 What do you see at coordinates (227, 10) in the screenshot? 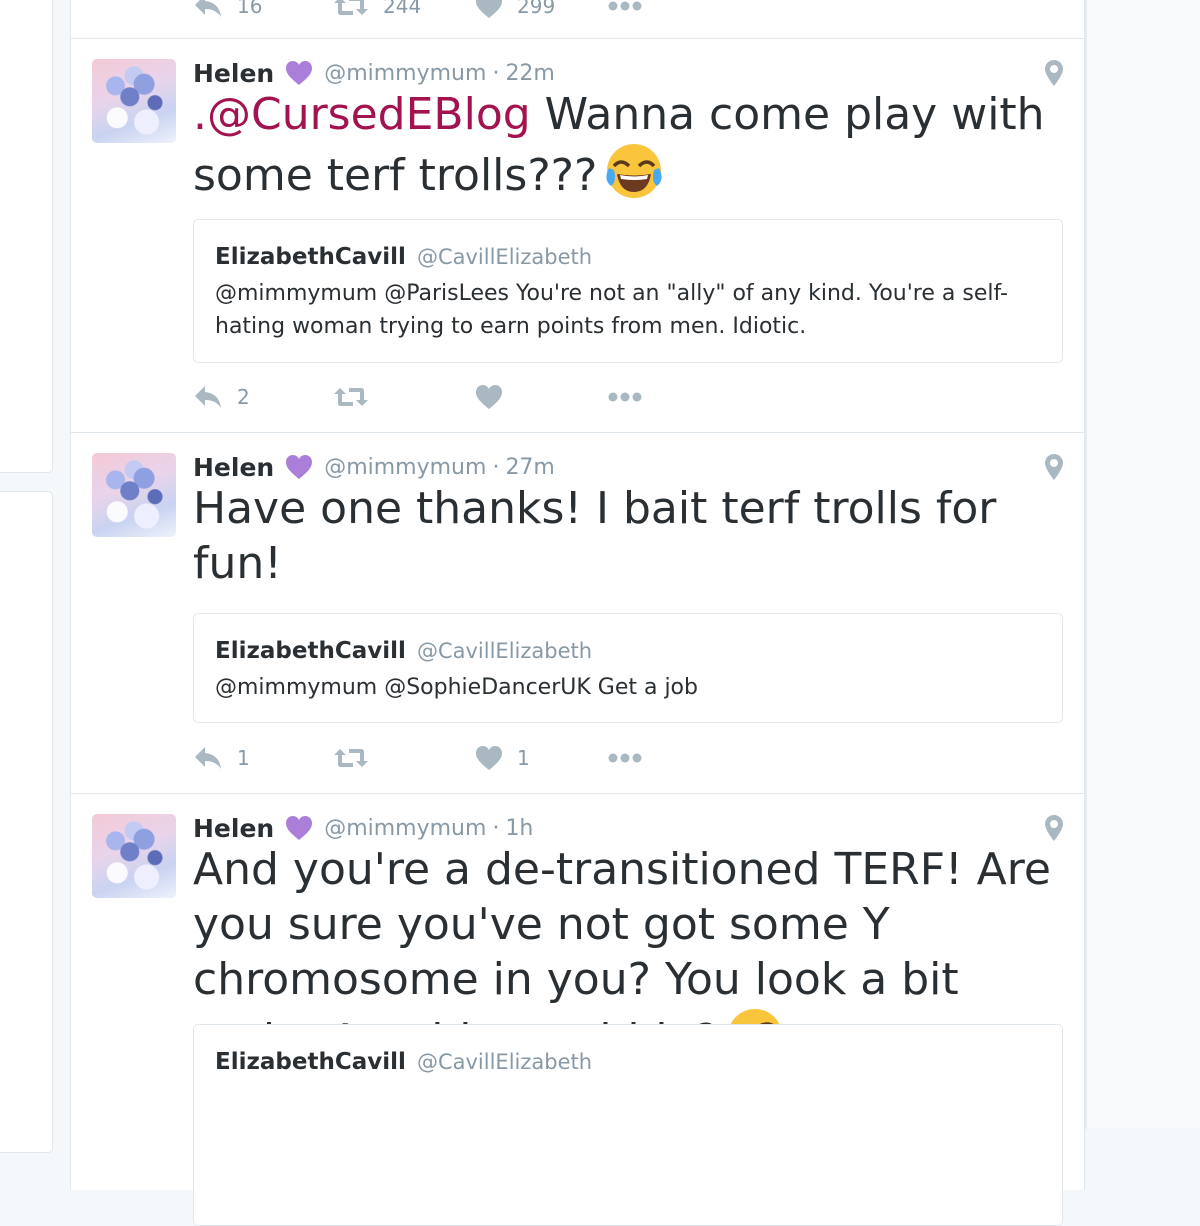
I see `reply-button: 16` at bounding box center [227, 10].